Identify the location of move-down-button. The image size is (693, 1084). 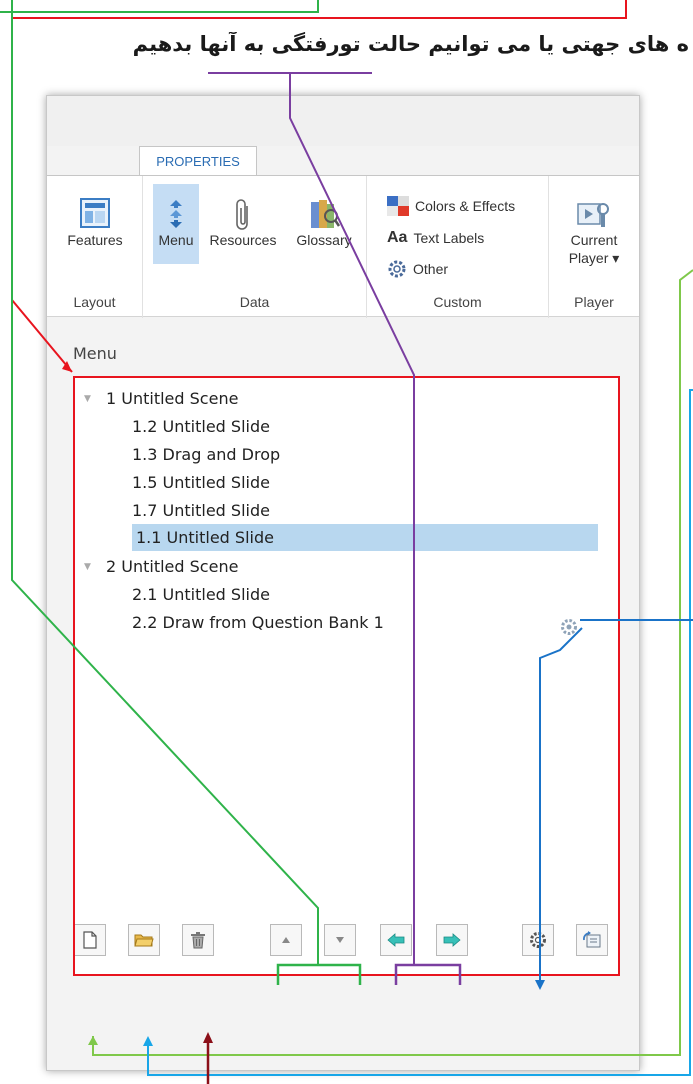
(340, 940).